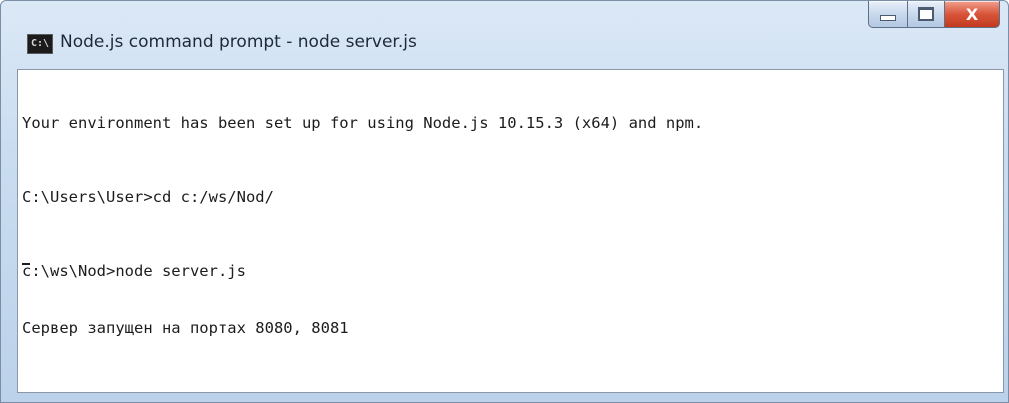 The width and height of the screenshot is (1009, 403). What do you see at coordinates (888, 14) in the screenshot?
I see `minimize-button` at bounding box center [888, 14].